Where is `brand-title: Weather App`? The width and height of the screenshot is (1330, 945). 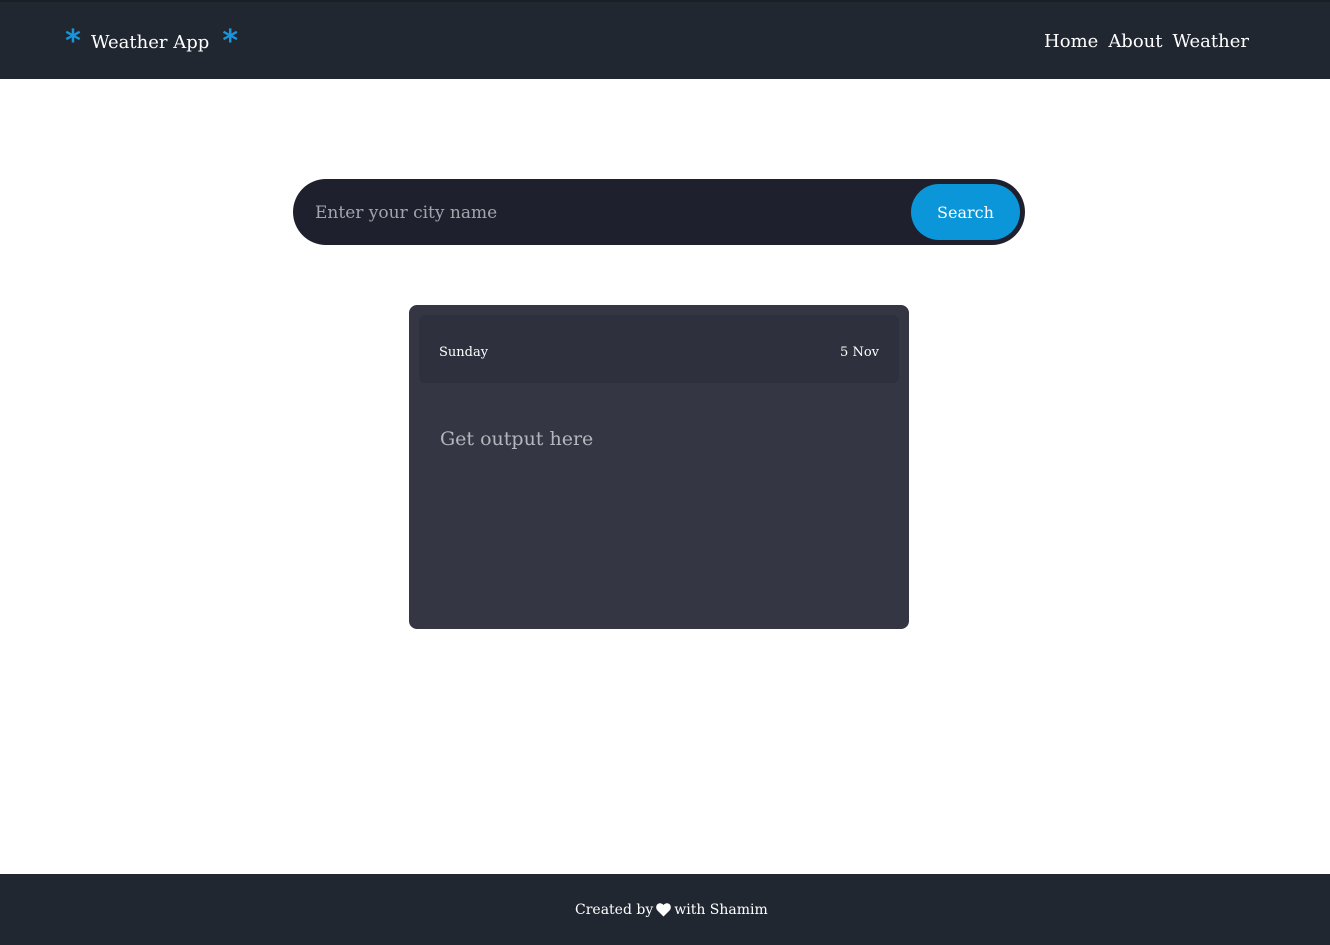 brand-title: Weather App is located at coordinates (150, 42).